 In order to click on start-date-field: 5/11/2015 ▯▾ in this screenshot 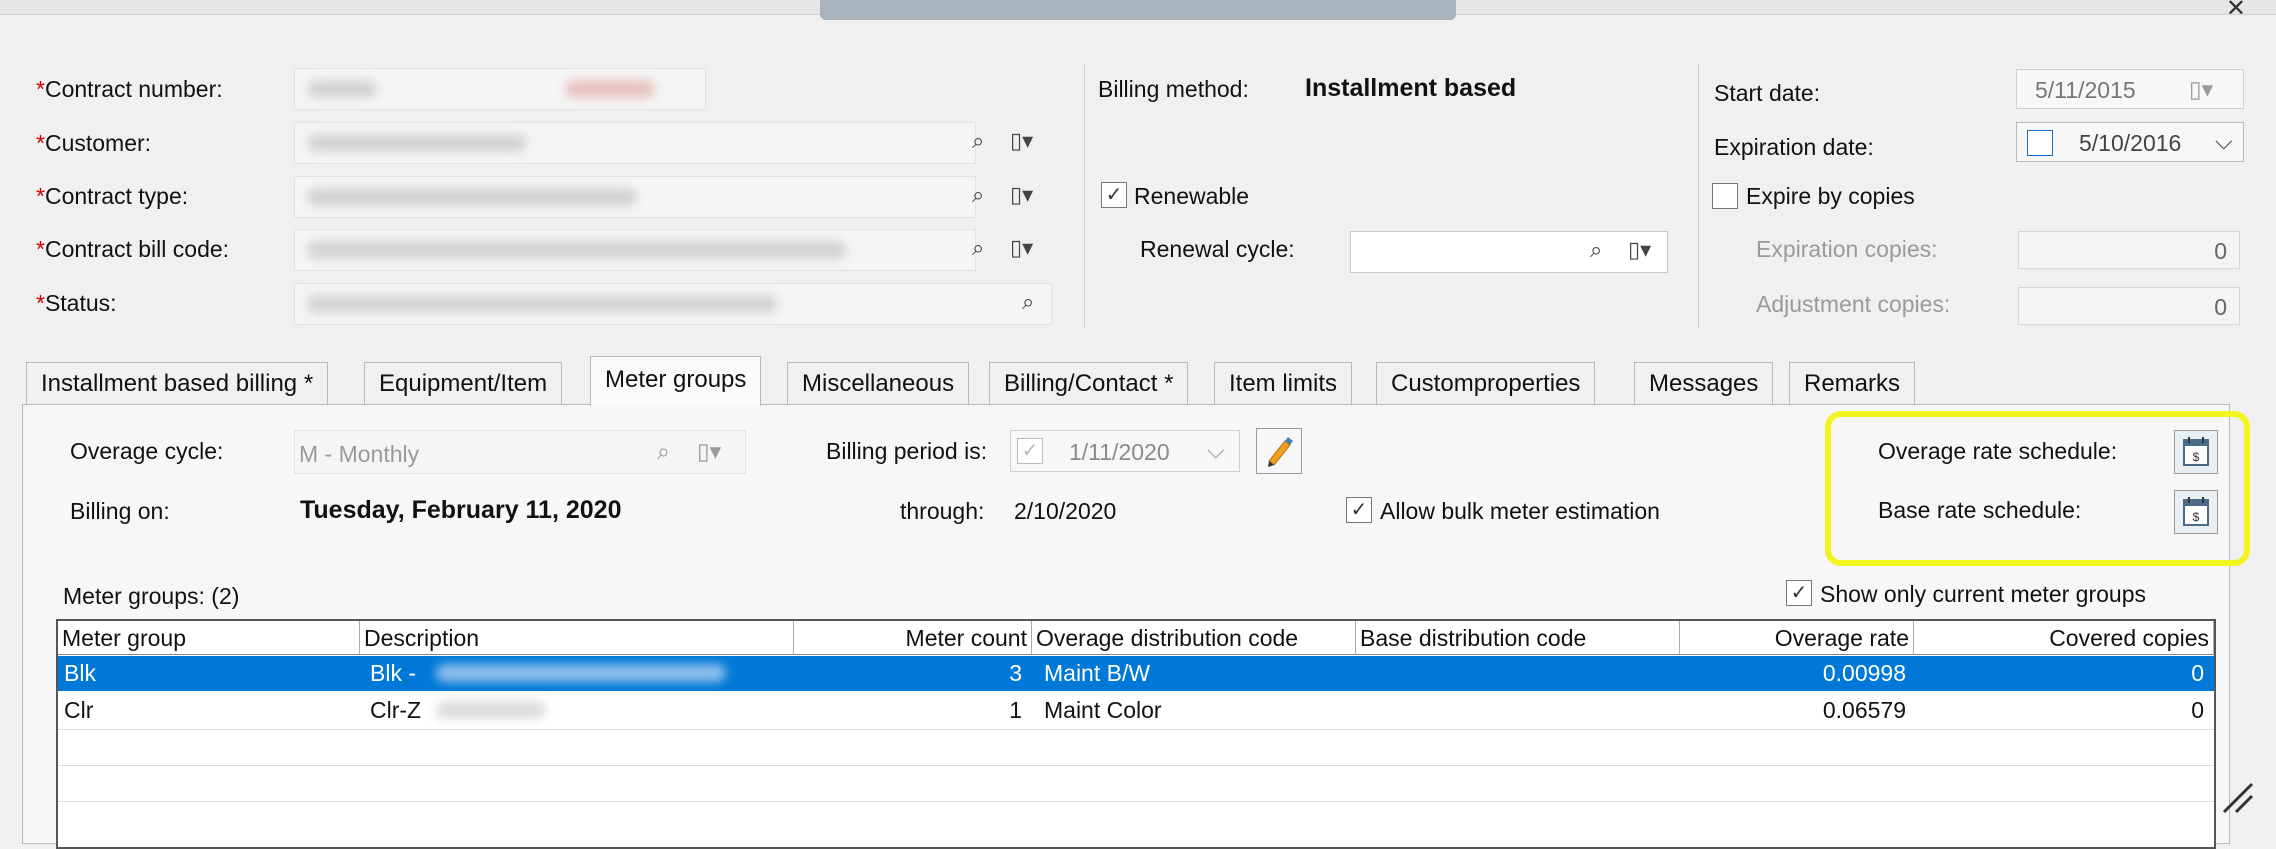, I will do `click(2130, 89)`.